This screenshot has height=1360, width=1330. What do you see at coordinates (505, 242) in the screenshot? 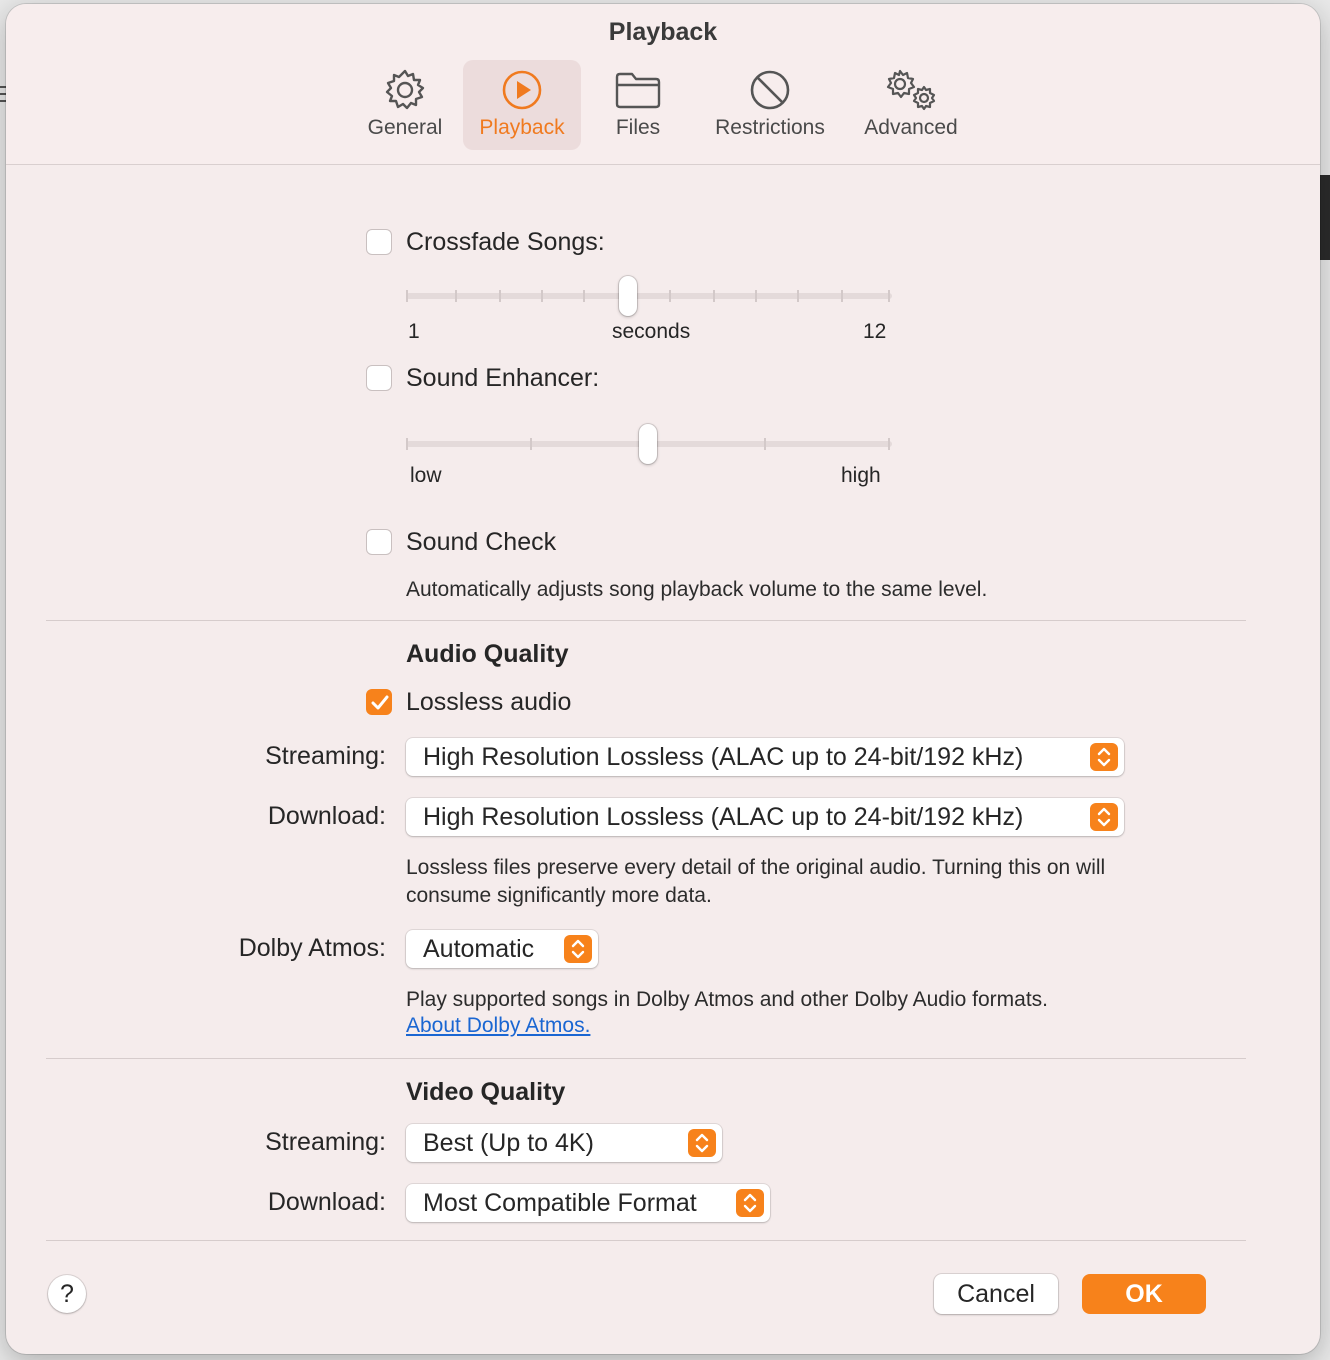
I see `crossfade-label: Crossfade Songs:` at bounding box center [505, 242].